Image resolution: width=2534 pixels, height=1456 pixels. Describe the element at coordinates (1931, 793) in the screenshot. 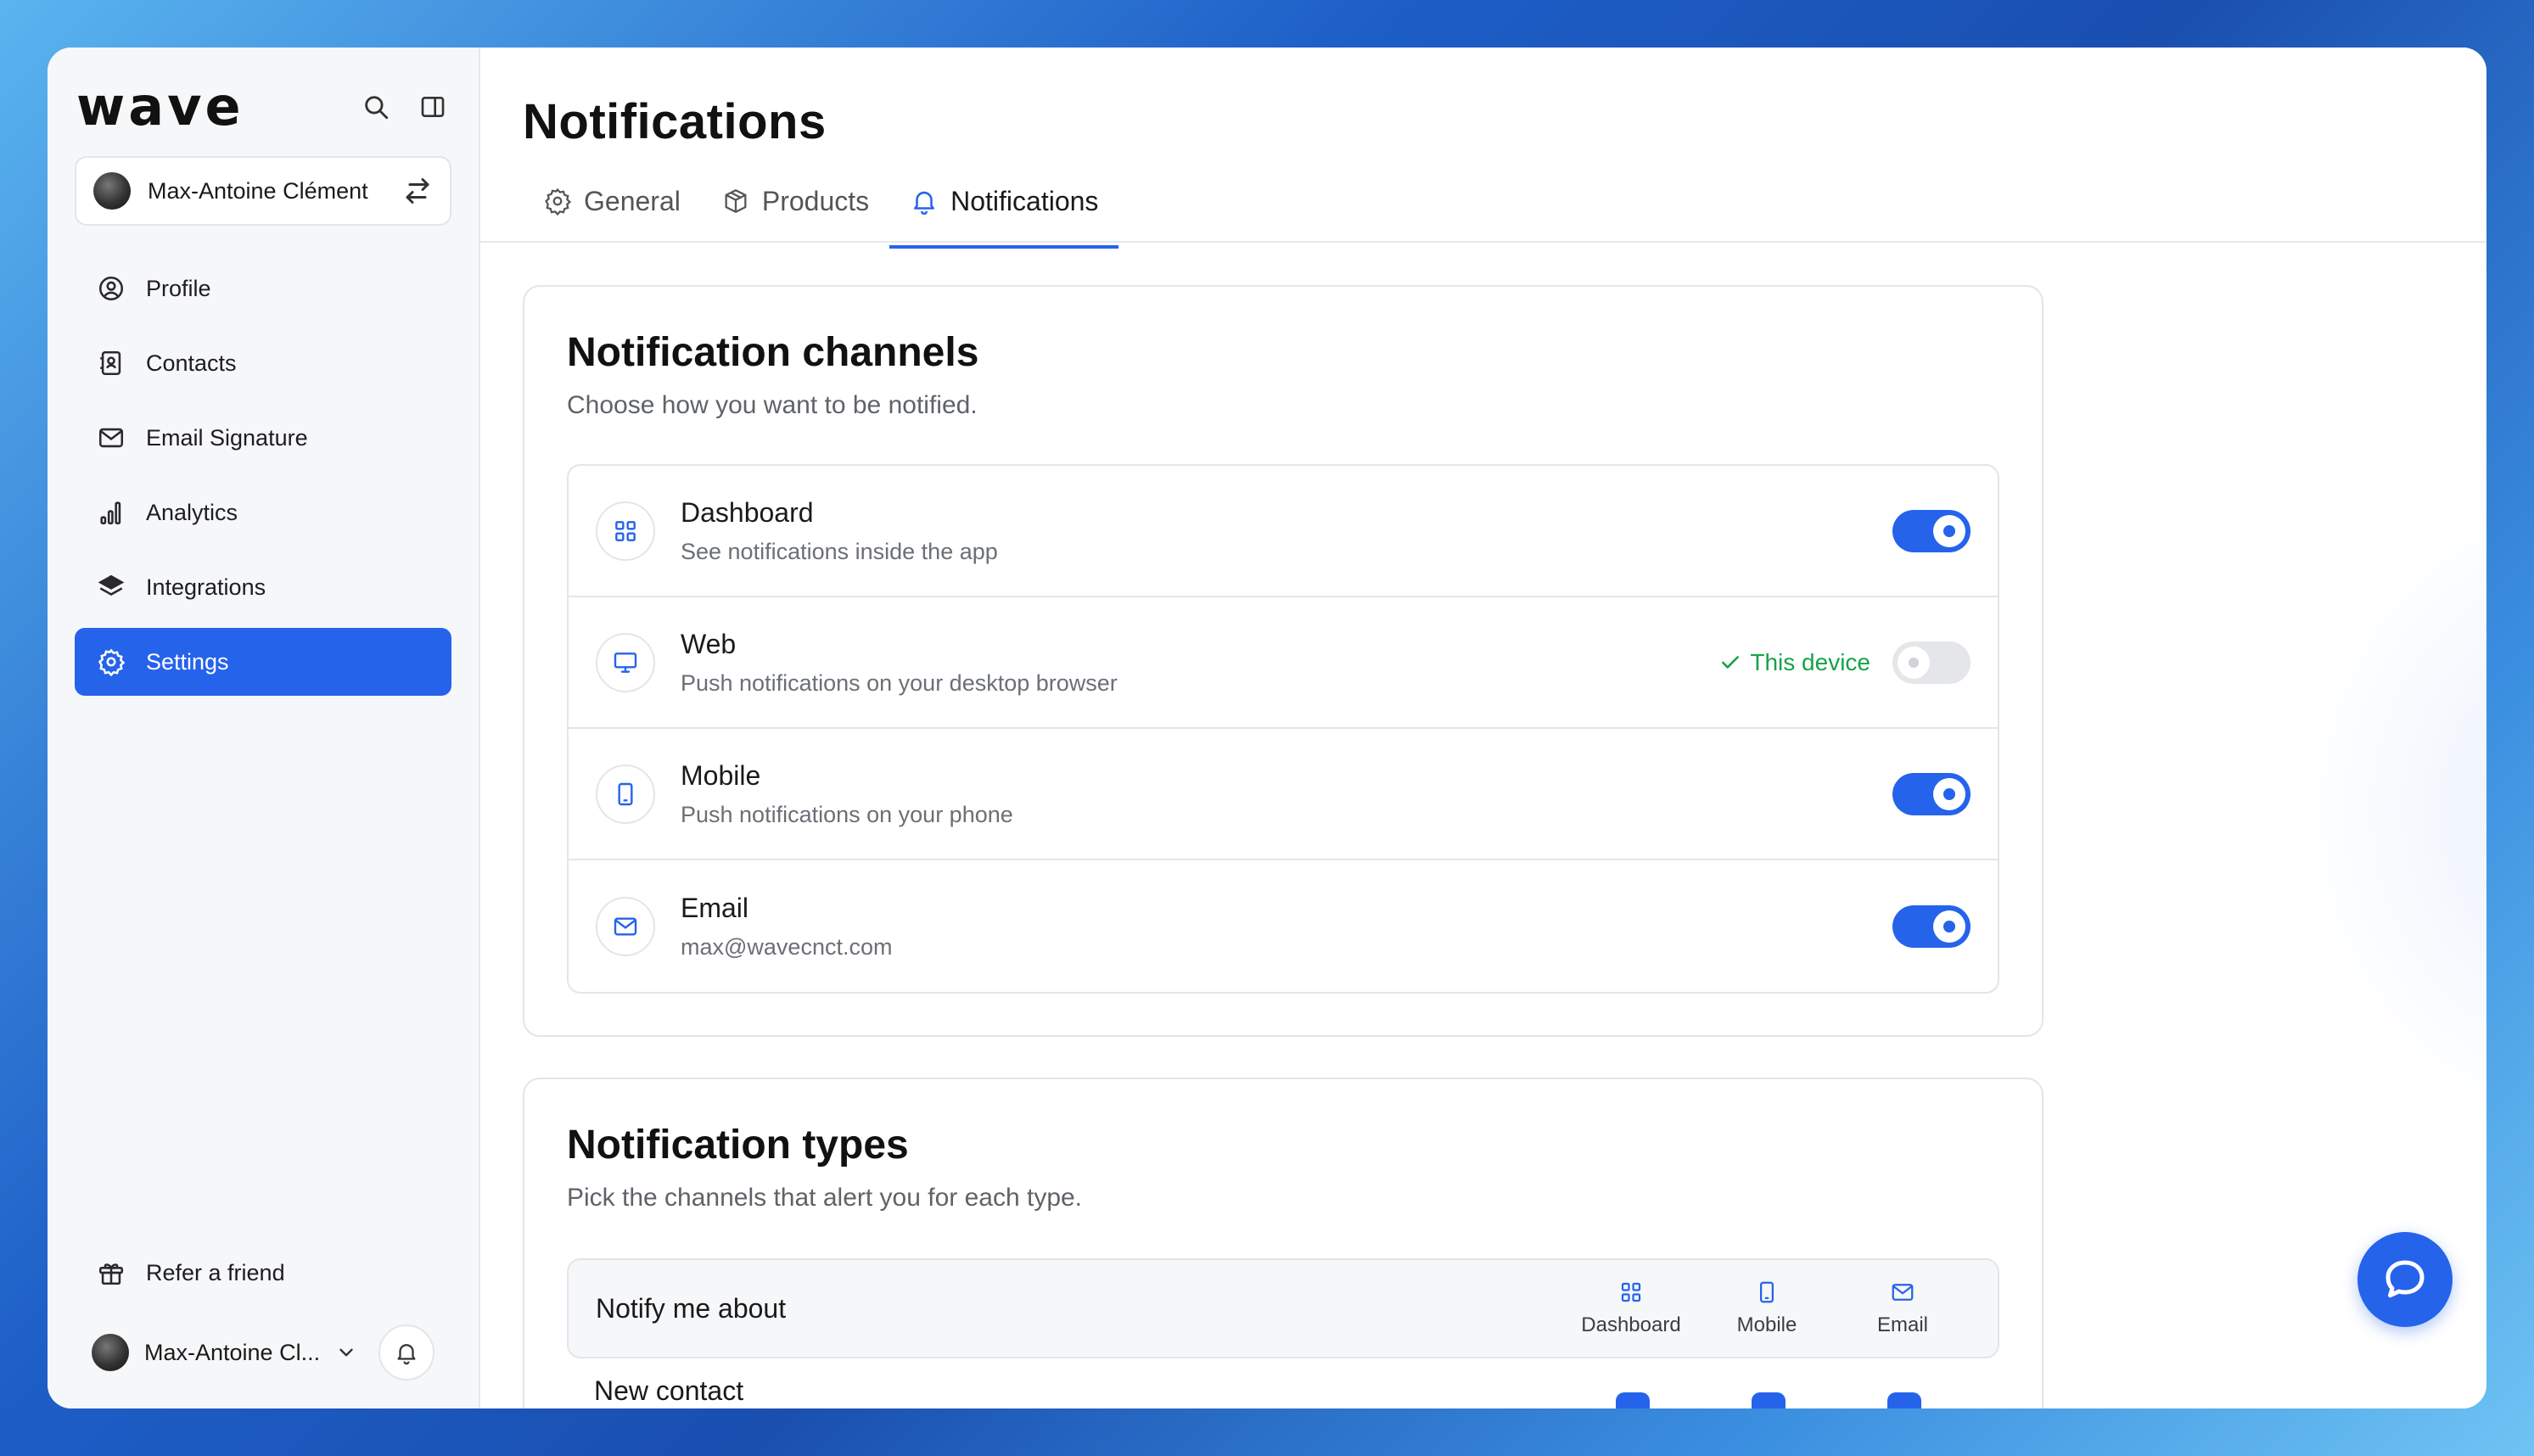

I see `mobile-toggle` at that location.